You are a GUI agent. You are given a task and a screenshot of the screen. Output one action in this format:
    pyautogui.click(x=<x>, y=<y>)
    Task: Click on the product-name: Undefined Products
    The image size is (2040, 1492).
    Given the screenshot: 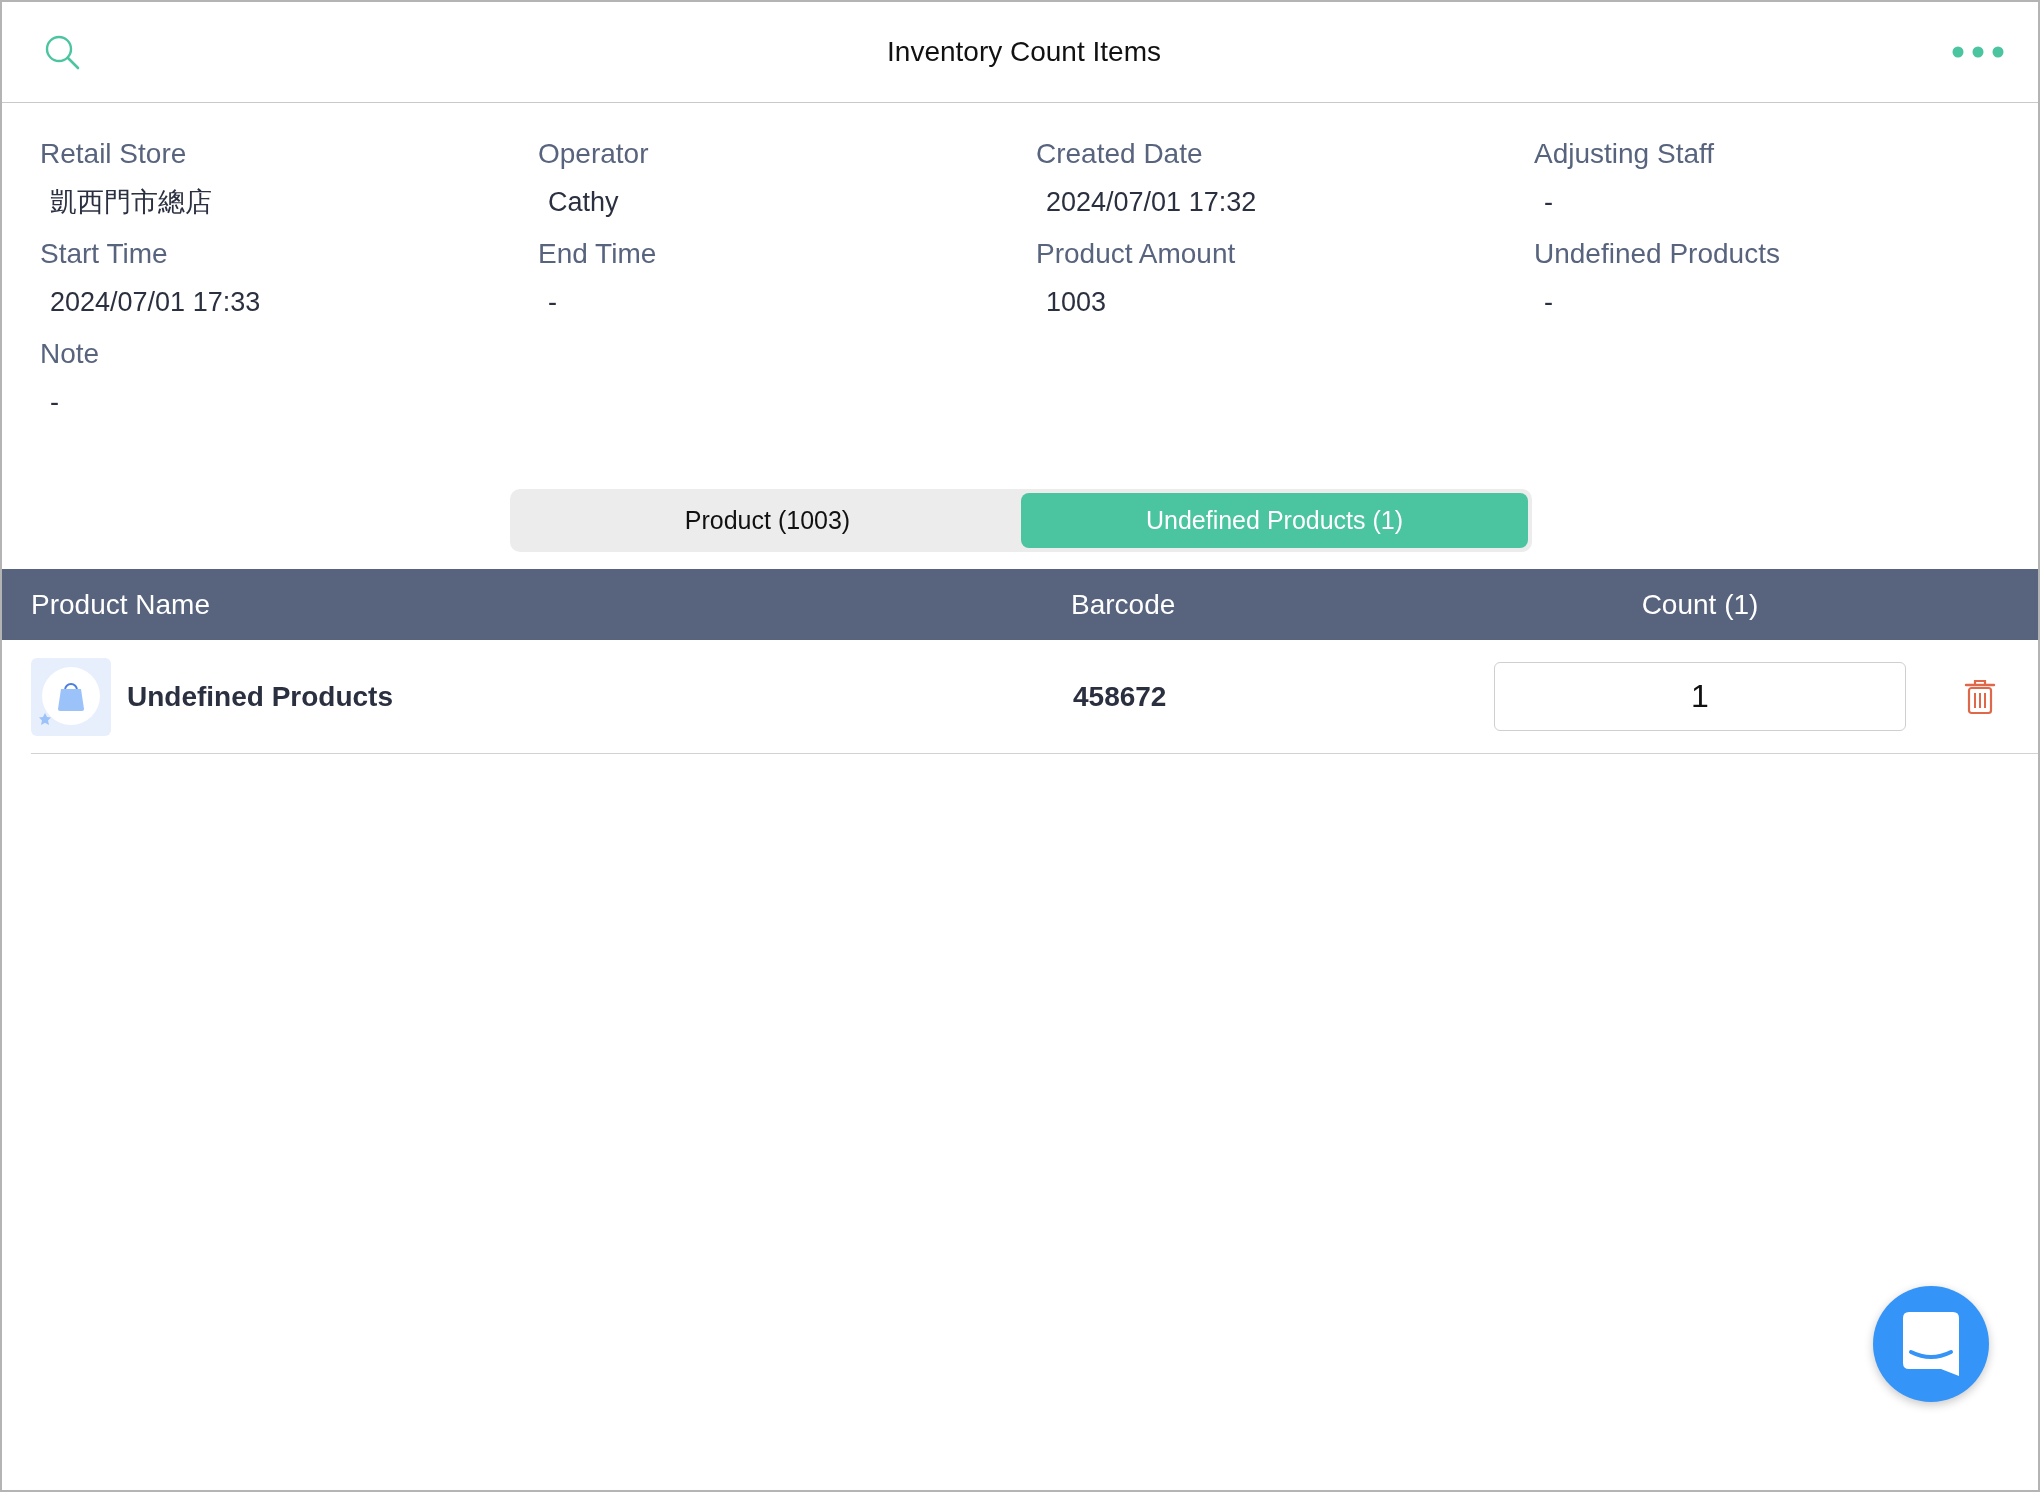 What is the action you would take?
    pyautogui.click(x=260, y=696)
    